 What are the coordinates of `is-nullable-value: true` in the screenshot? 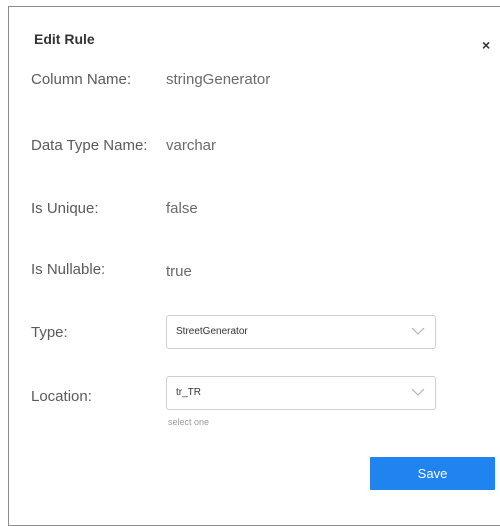 It's located at (179, 271).